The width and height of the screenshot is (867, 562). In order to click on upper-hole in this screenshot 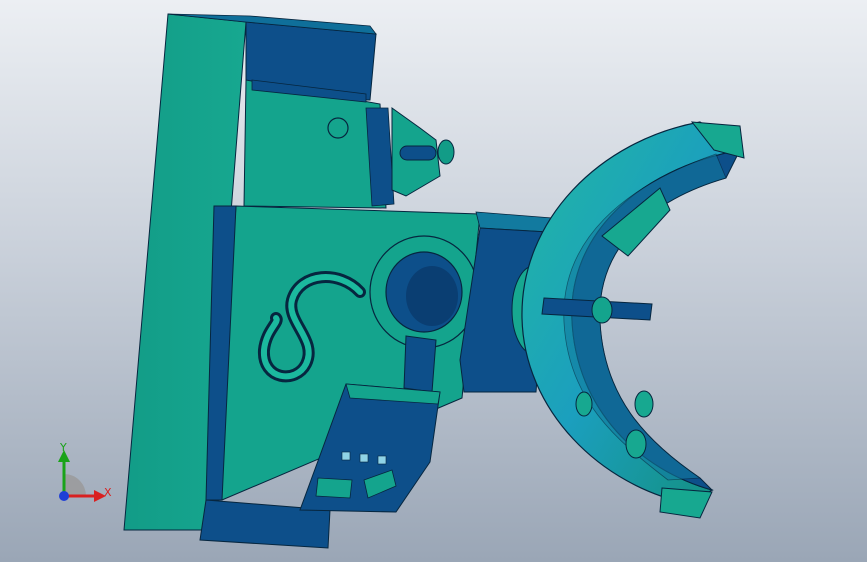, I will do `click(338, 128)`.